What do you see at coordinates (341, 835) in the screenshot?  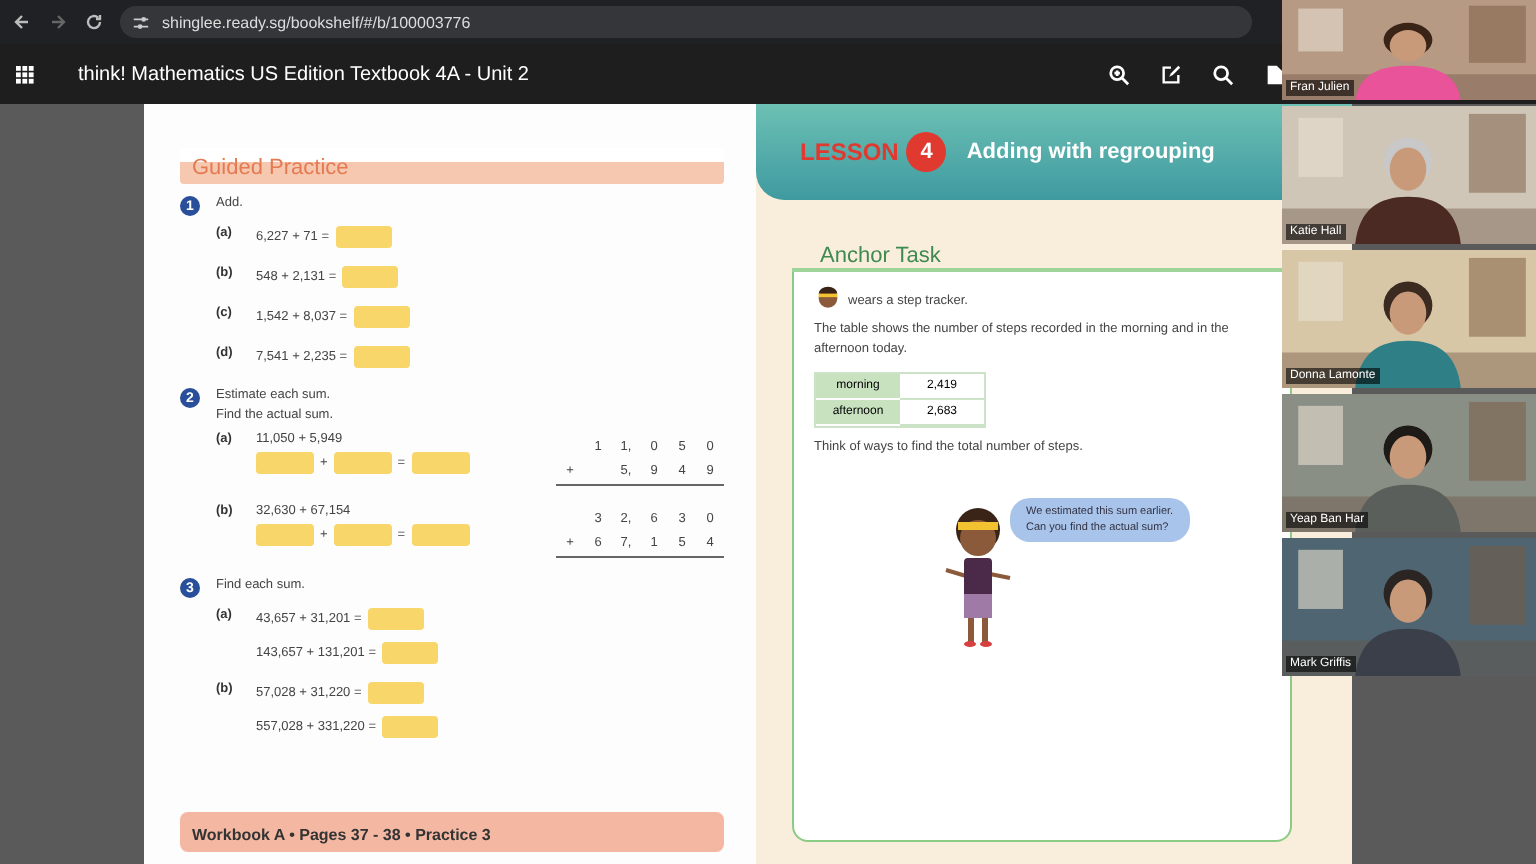 I see `workbook-reference: Workbook A • Pages 37 - 38 • Practice 3` at bounding box center [341, 835].